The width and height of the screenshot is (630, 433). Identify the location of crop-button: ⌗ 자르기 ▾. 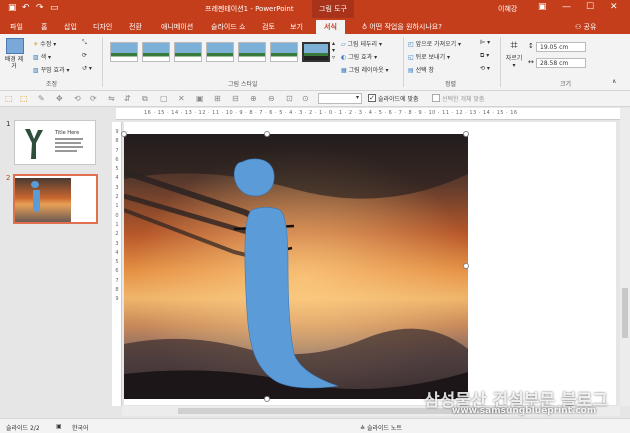
(514, 53).